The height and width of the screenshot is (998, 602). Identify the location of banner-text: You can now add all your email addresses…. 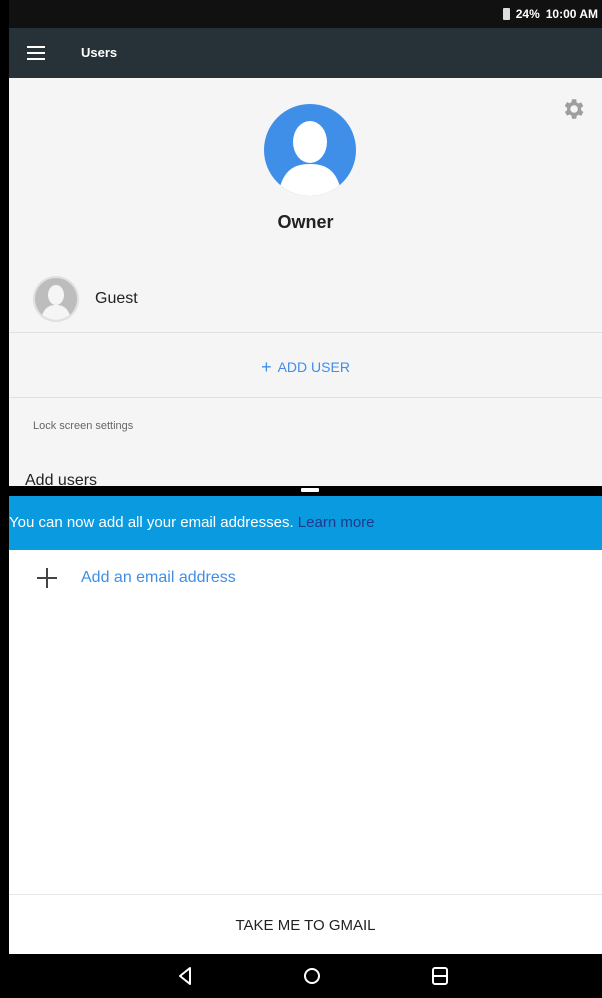
(151, 522).